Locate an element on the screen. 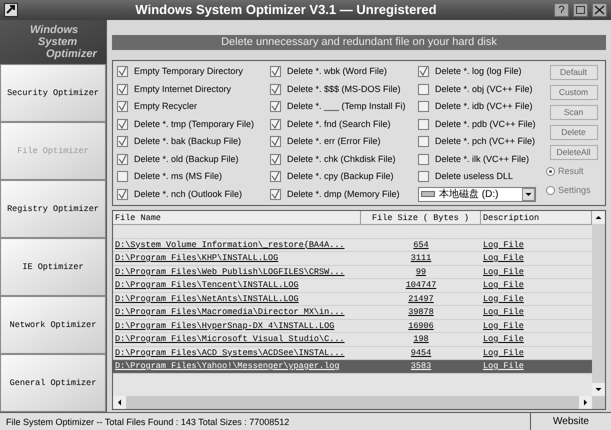 The width and height of the screenshot is (611, 430). option-label: Delete *. dmp (Memory File) is located at coordinates (343, 194).